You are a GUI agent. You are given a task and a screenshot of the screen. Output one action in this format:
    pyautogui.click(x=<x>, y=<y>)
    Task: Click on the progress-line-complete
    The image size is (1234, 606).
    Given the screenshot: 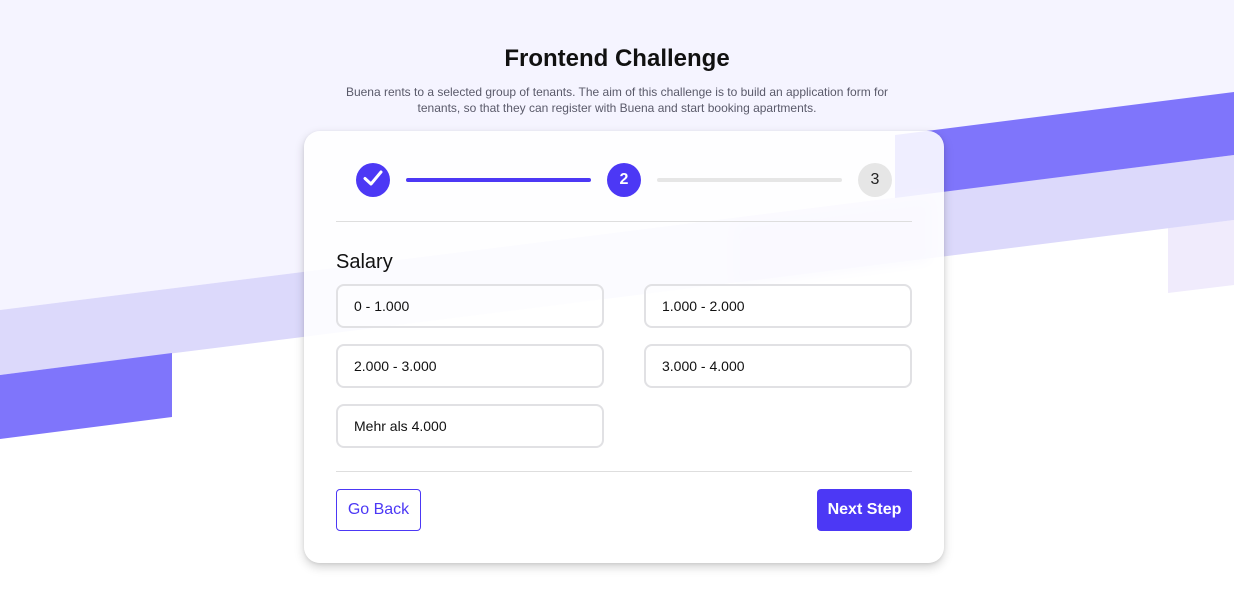 What is the action you would take?
    pyautogui.click(x=498, y=180)
    